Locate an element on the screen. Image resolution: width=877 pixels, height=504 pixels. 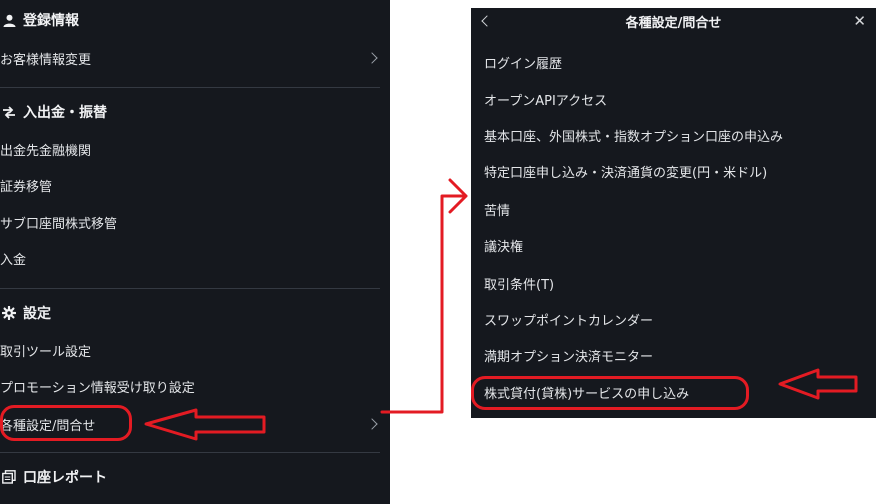
connector-arrow is located at coordinates (424, 296).